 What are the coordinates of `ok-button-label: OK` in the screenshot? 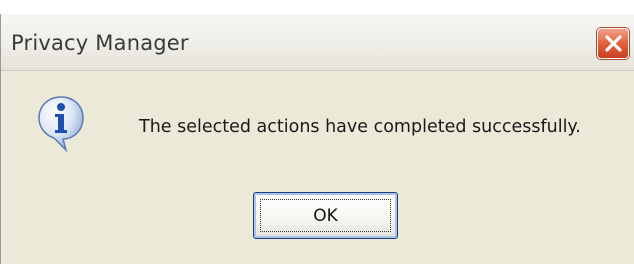 It's located at (325, 215).